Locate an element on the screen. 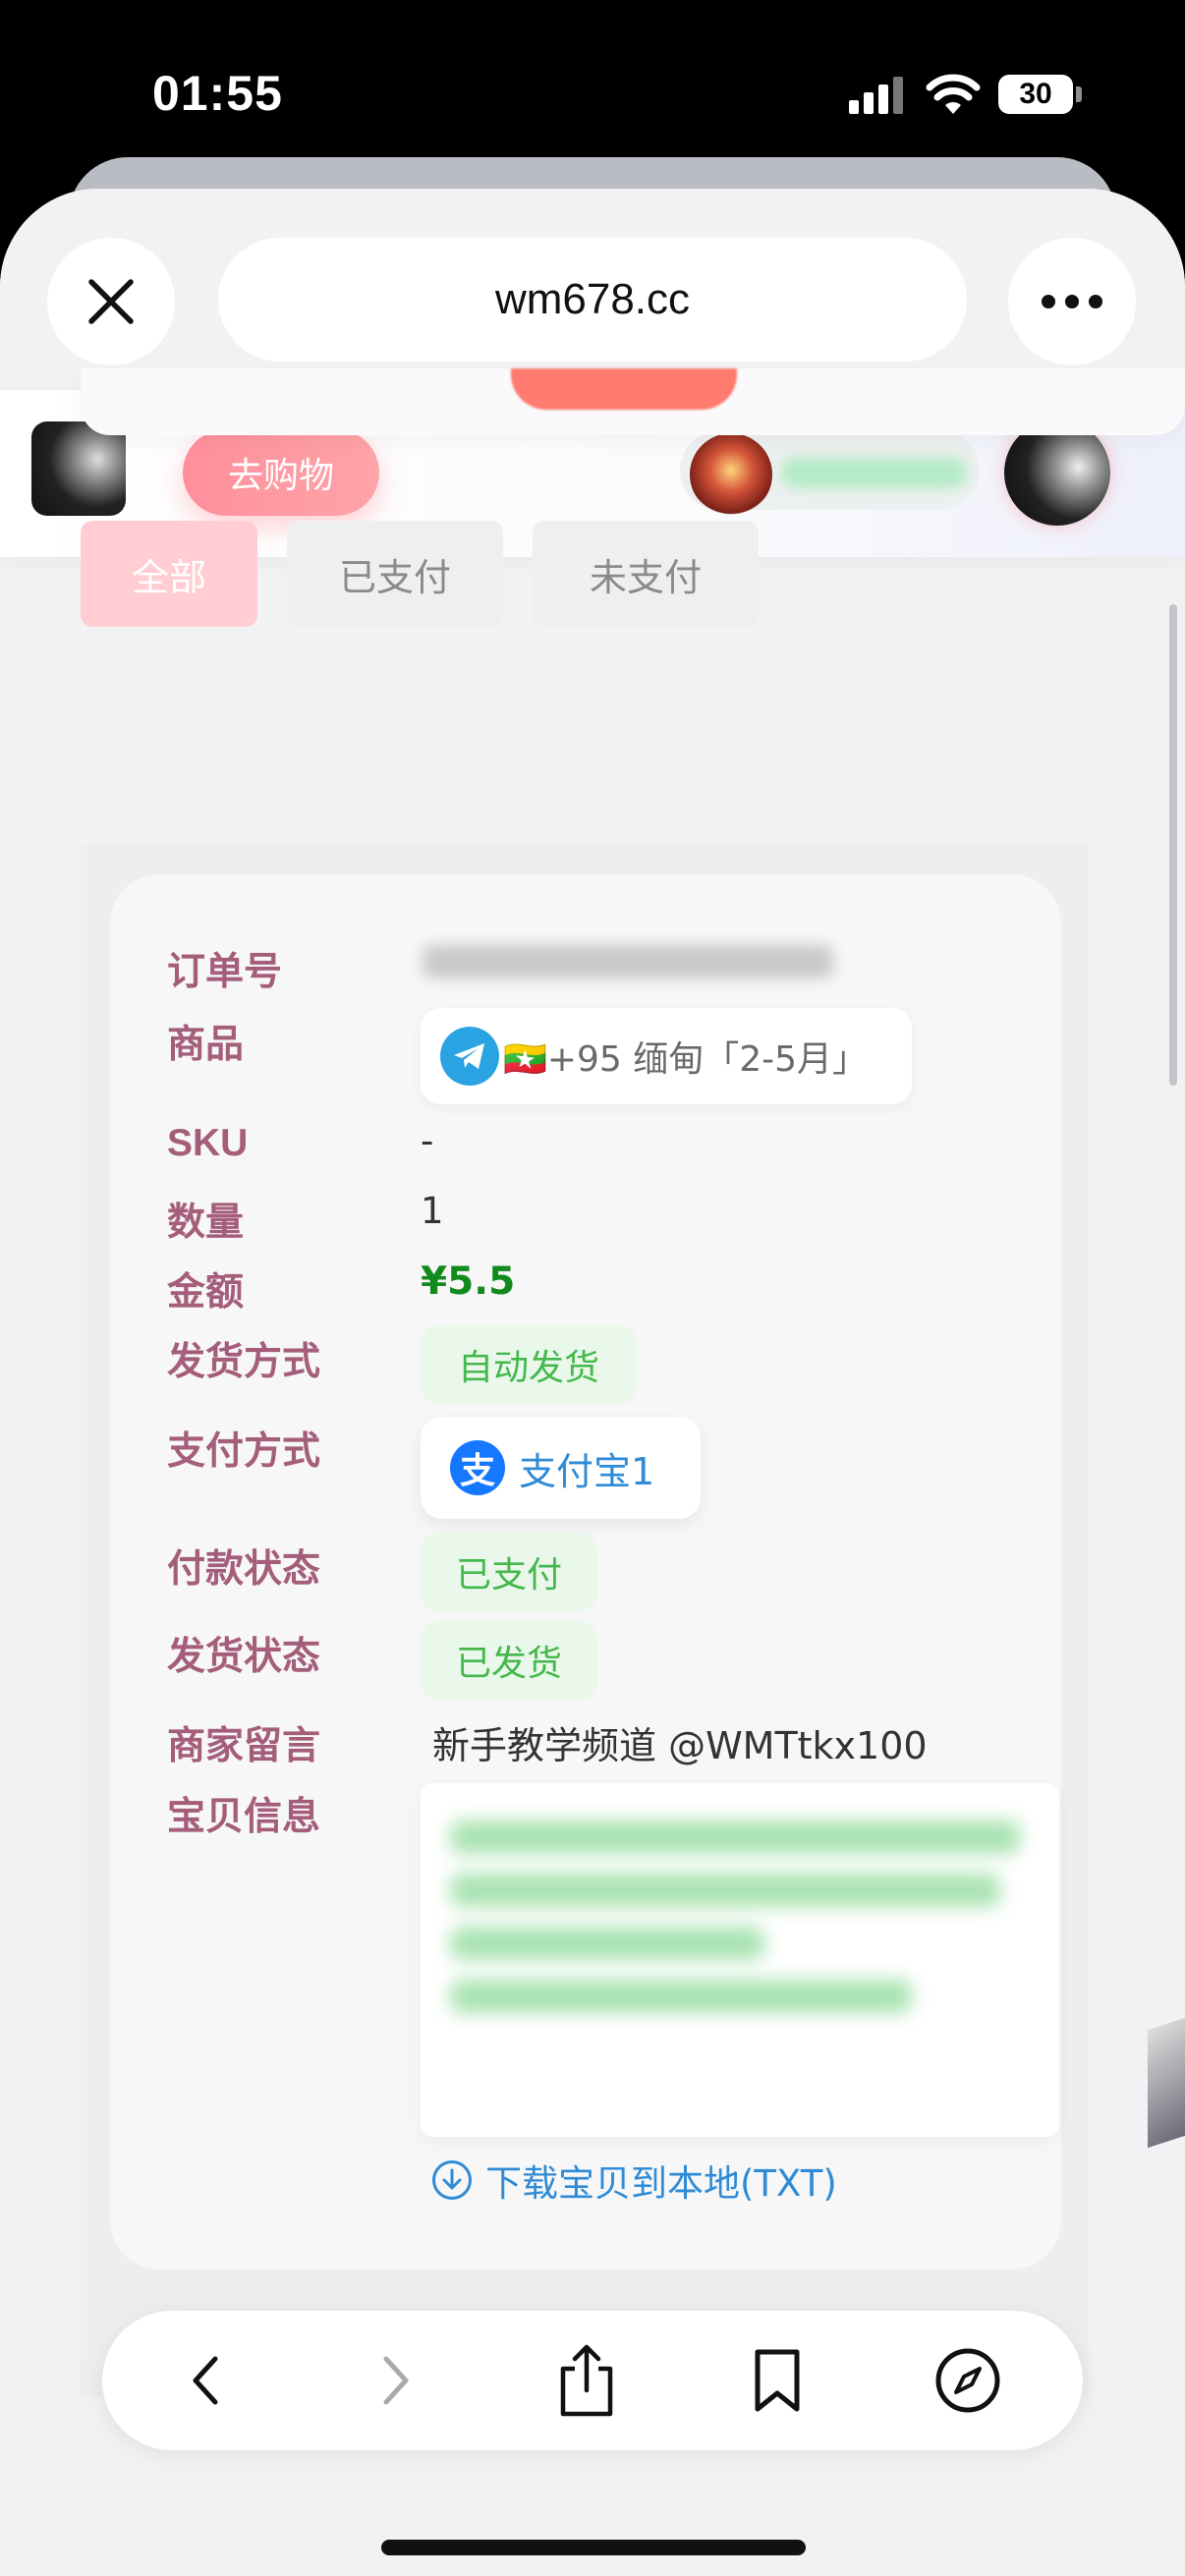  scrollbar is located at coordinates (1173, 845).